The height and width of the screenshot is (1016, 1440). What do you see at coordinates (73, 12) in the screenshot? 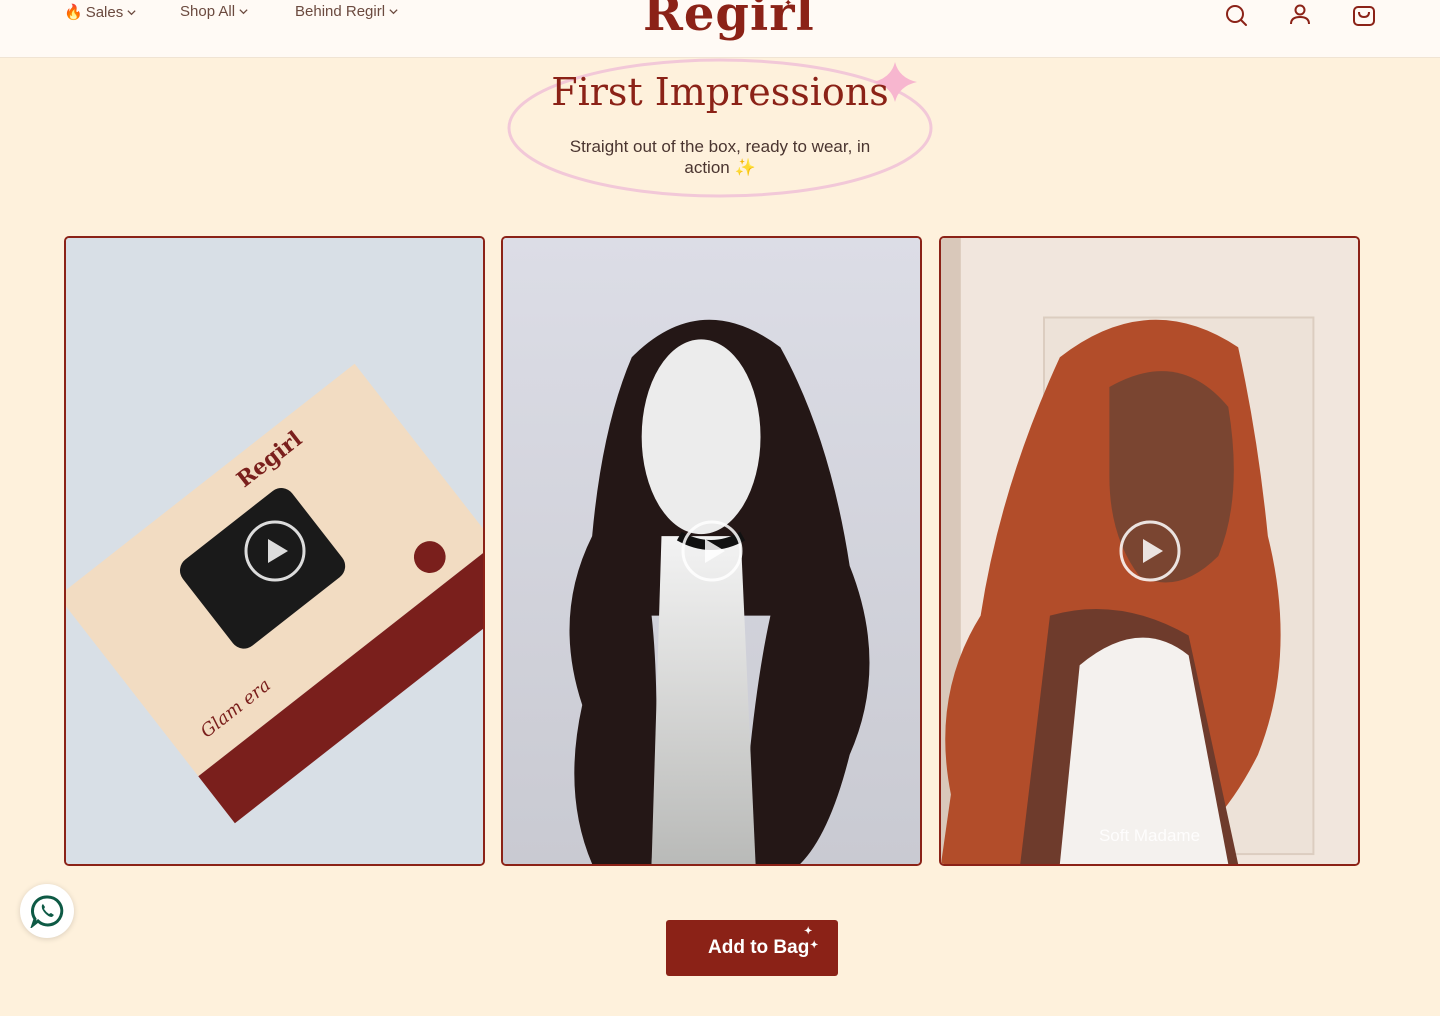
I see `fire-icon: 🔥` at bounding box center [73, 12].